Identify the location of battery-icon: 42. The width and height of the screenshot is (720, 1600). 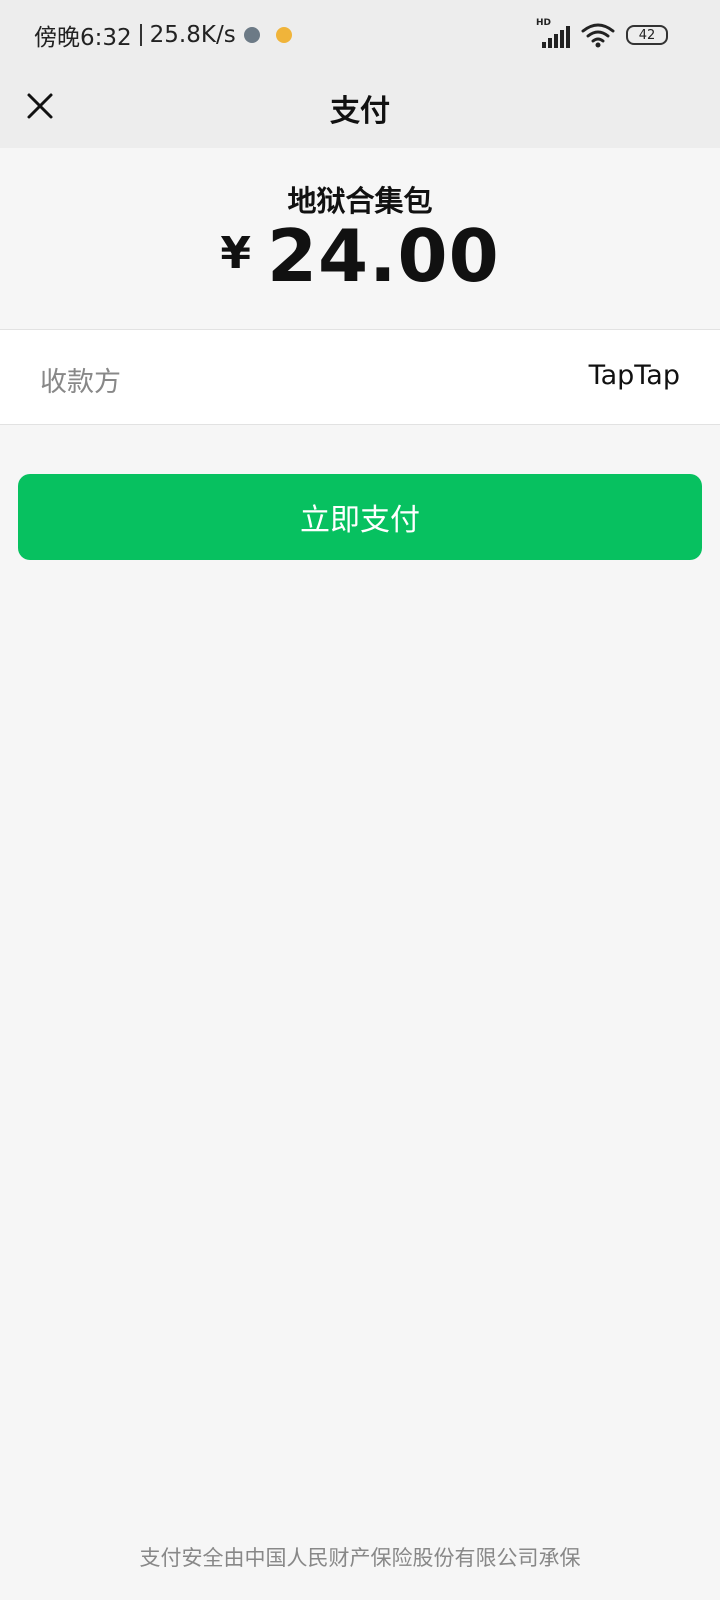
(647, 35).